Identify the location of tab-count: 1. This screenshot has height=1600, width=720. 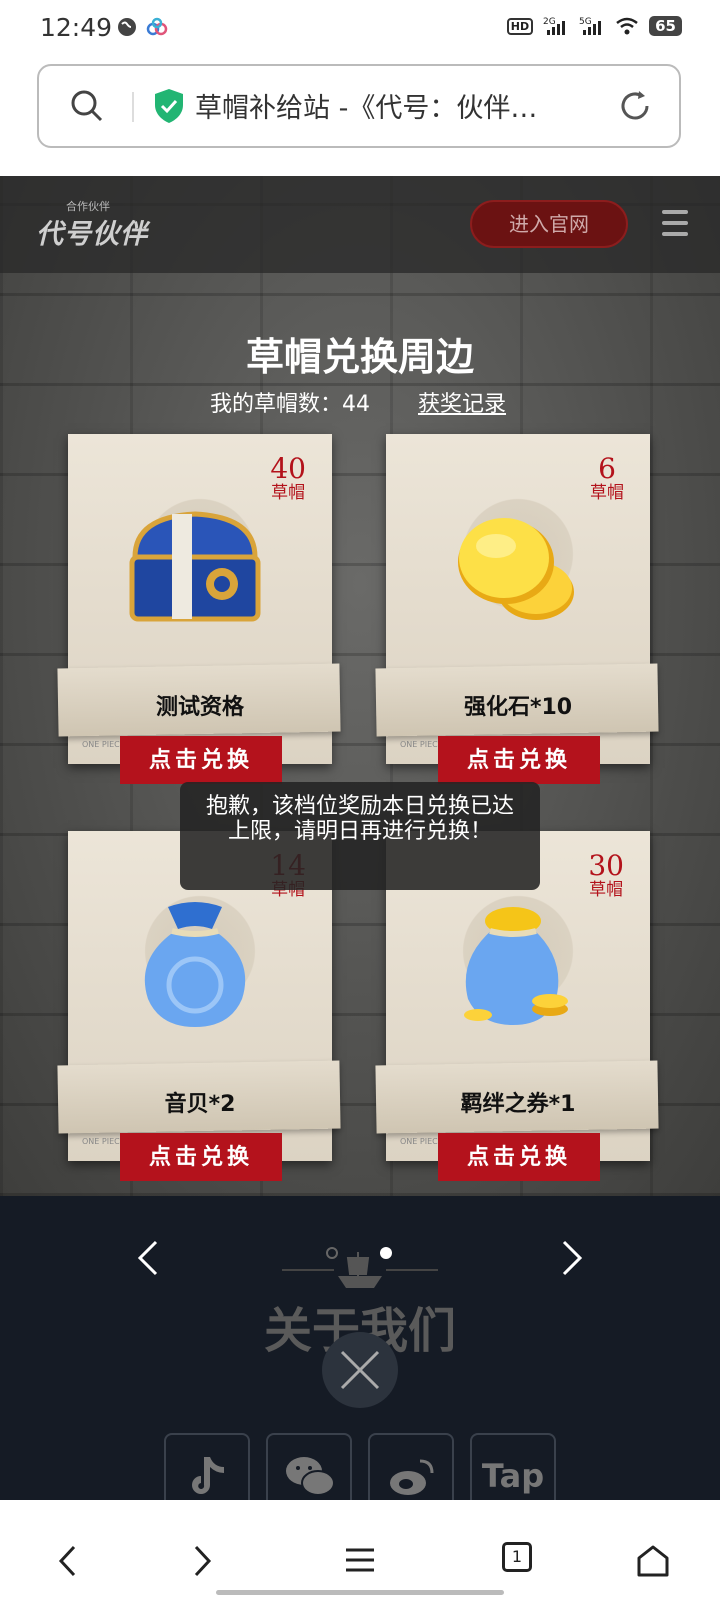
(517, 1556).